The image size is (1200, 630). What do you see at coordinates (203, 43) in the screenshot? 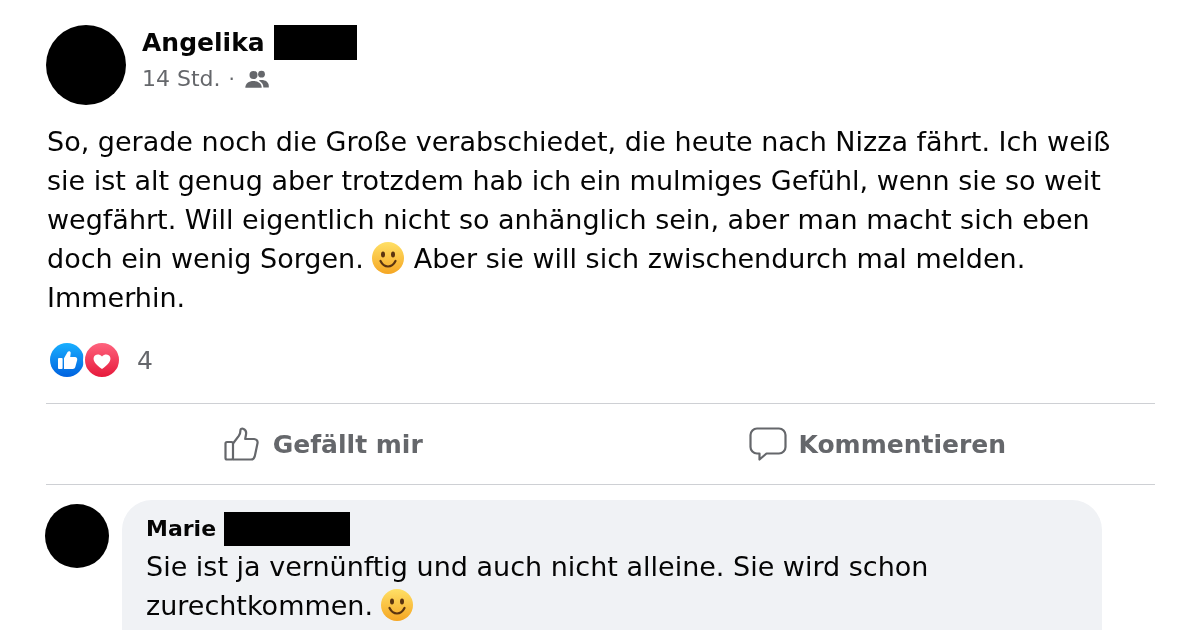
I see `author-name: Angelika` at bounding box center [203, 43].